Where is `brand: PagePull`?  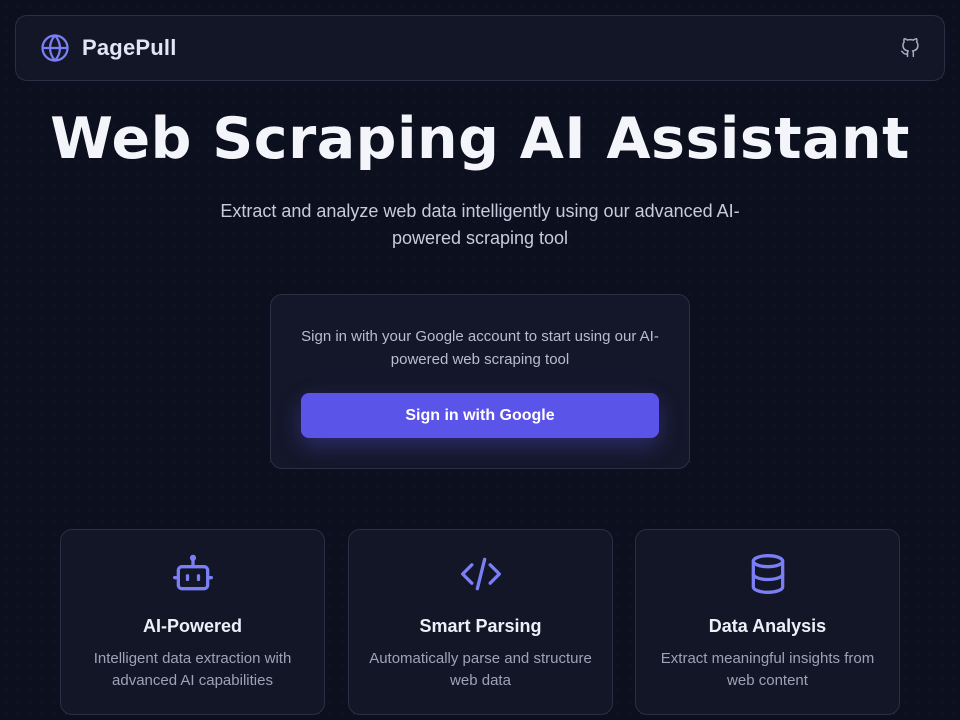 brand: PagePull is located at coordinates (108, 48).